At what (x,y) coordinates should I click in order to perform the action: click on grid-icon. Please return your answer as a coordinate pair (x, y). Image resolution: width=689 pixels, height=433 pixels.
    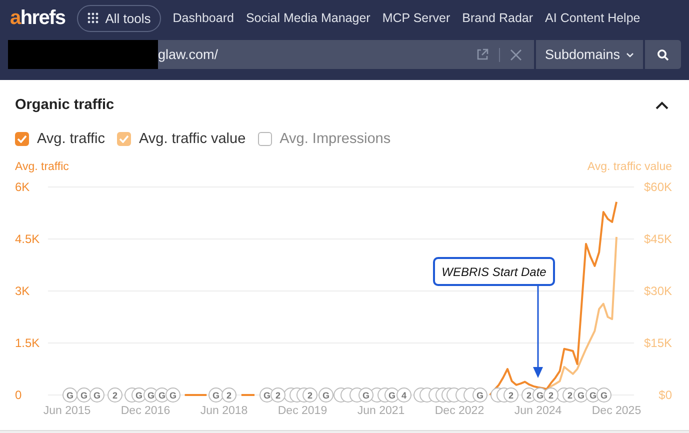
    Looking at the image, I should click on (93, 18).